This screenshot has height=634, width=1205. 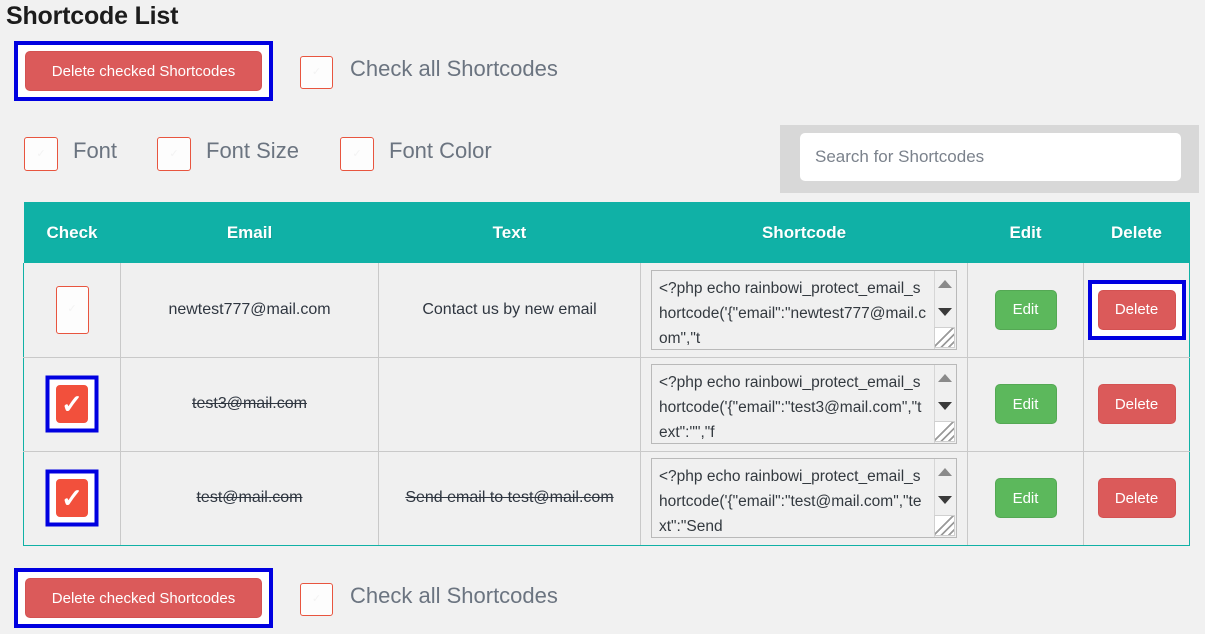 I want to click on row-checkbox-1: ✓, so click(x=72, y=404).